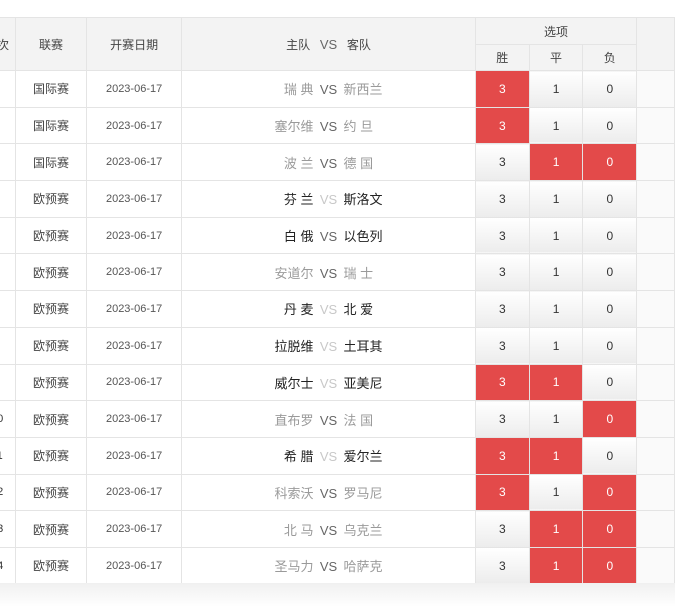 The width and height of the screenshot is (675, 607). I want to click on home-team: 圣马力, so click(294, 567).